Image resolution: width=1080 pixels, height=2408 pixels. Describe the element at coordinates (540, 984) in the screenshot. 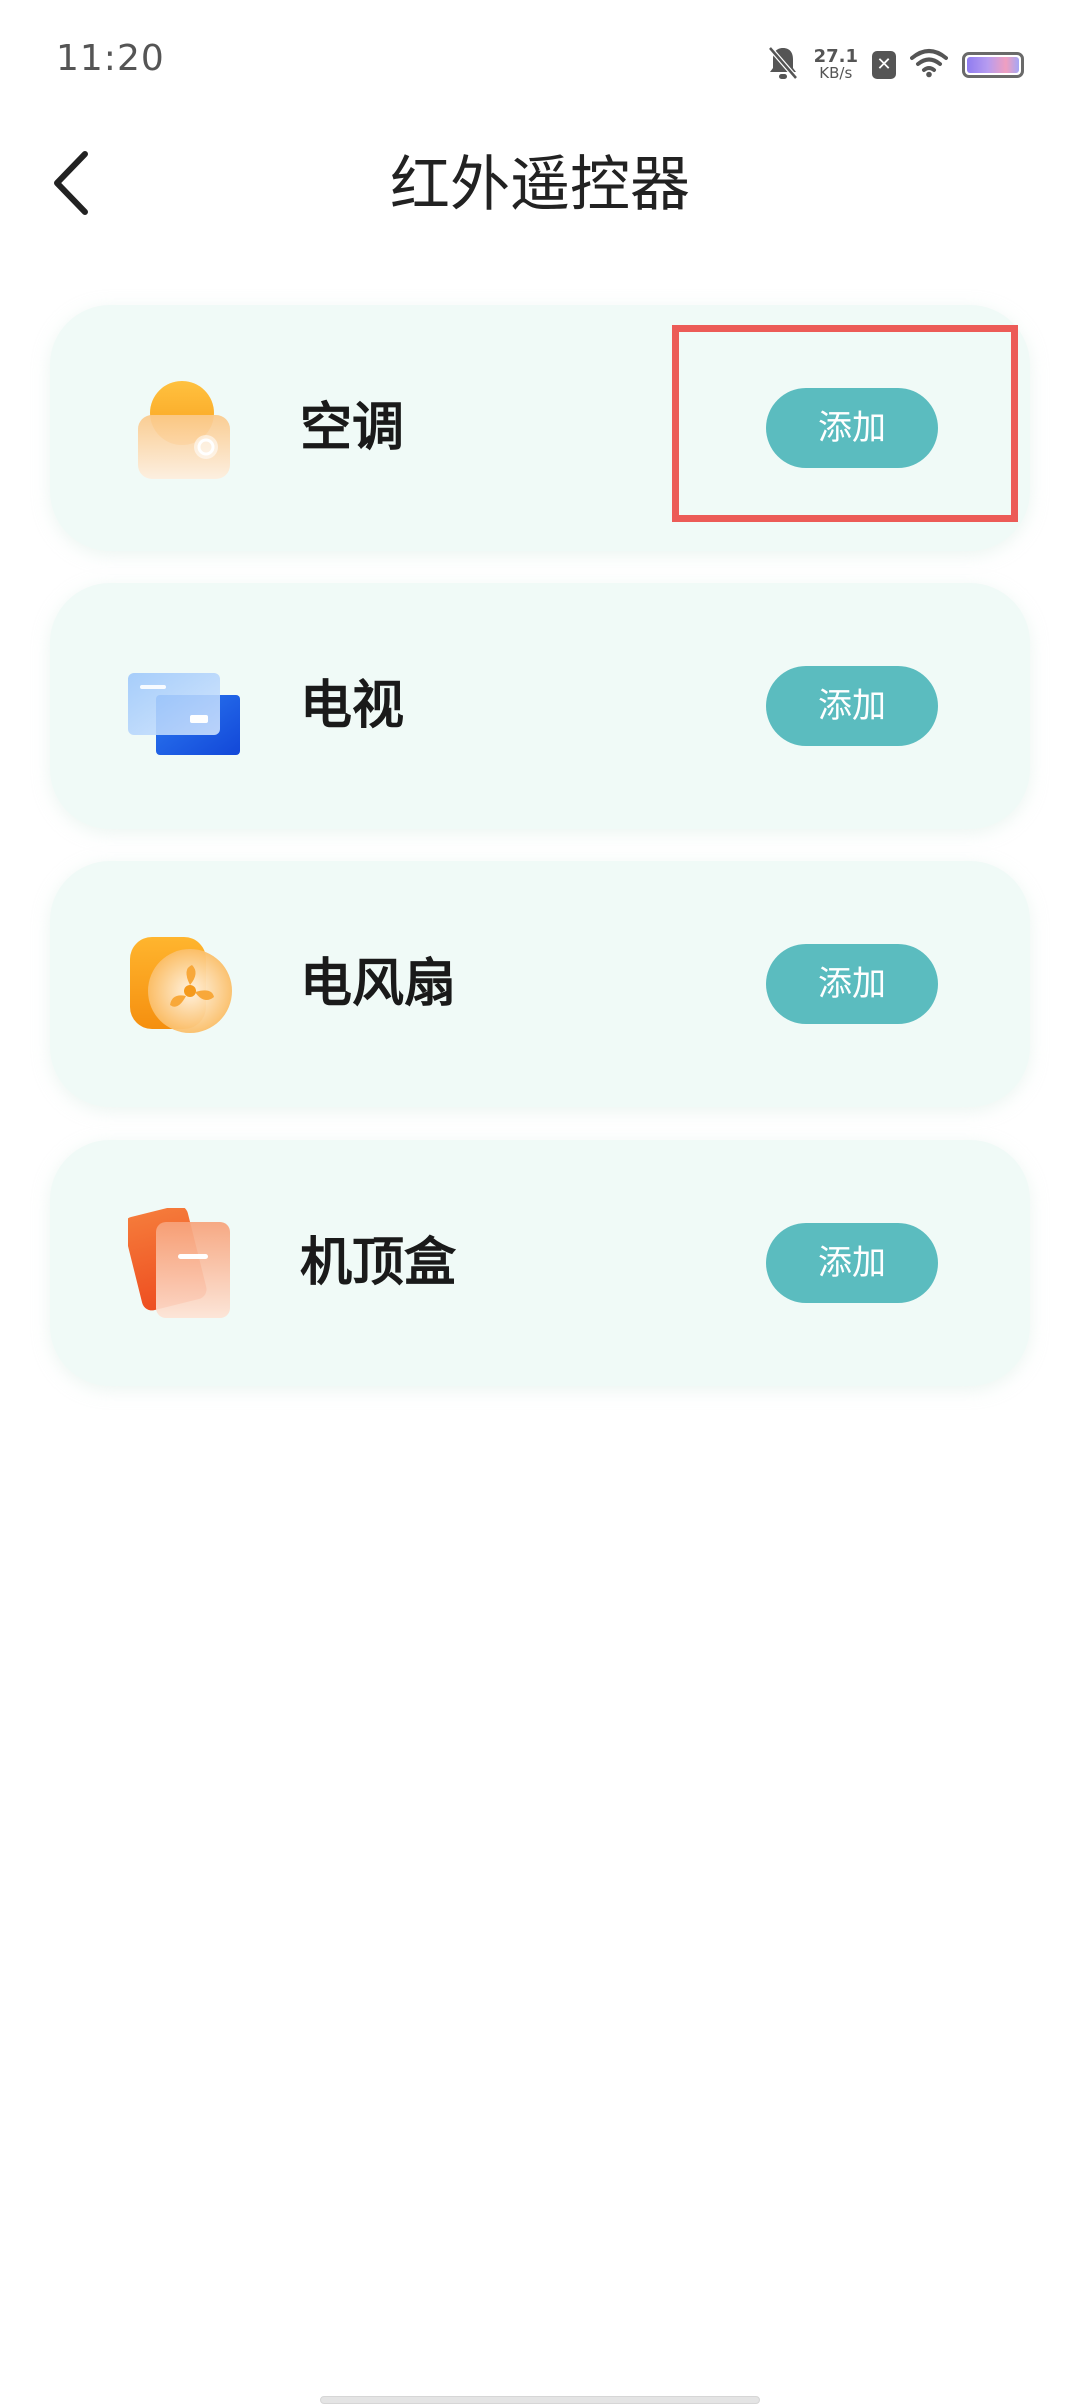

I see `device-card-fan: 电风扇 添加` at that location.